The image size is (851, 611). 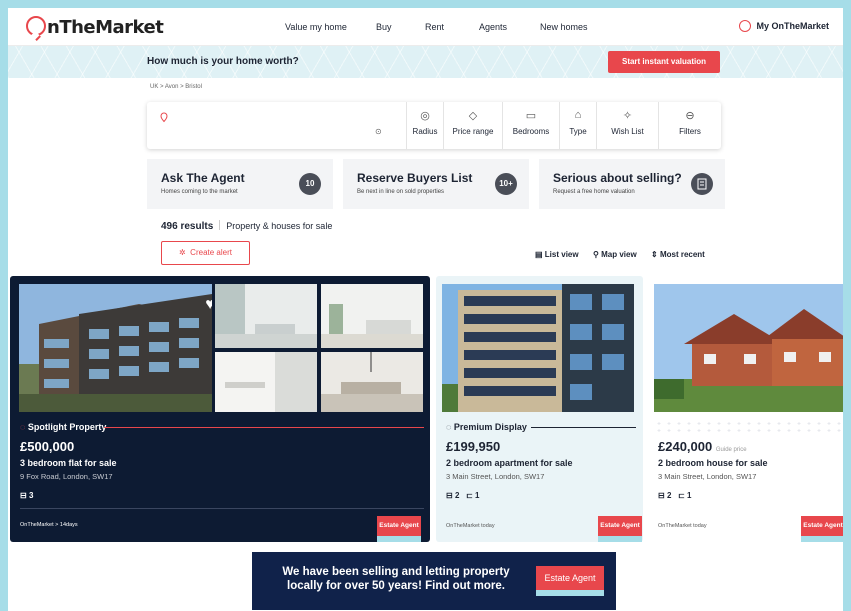 I want to click on bed-icon: ▭, so click(x=531, y=116).